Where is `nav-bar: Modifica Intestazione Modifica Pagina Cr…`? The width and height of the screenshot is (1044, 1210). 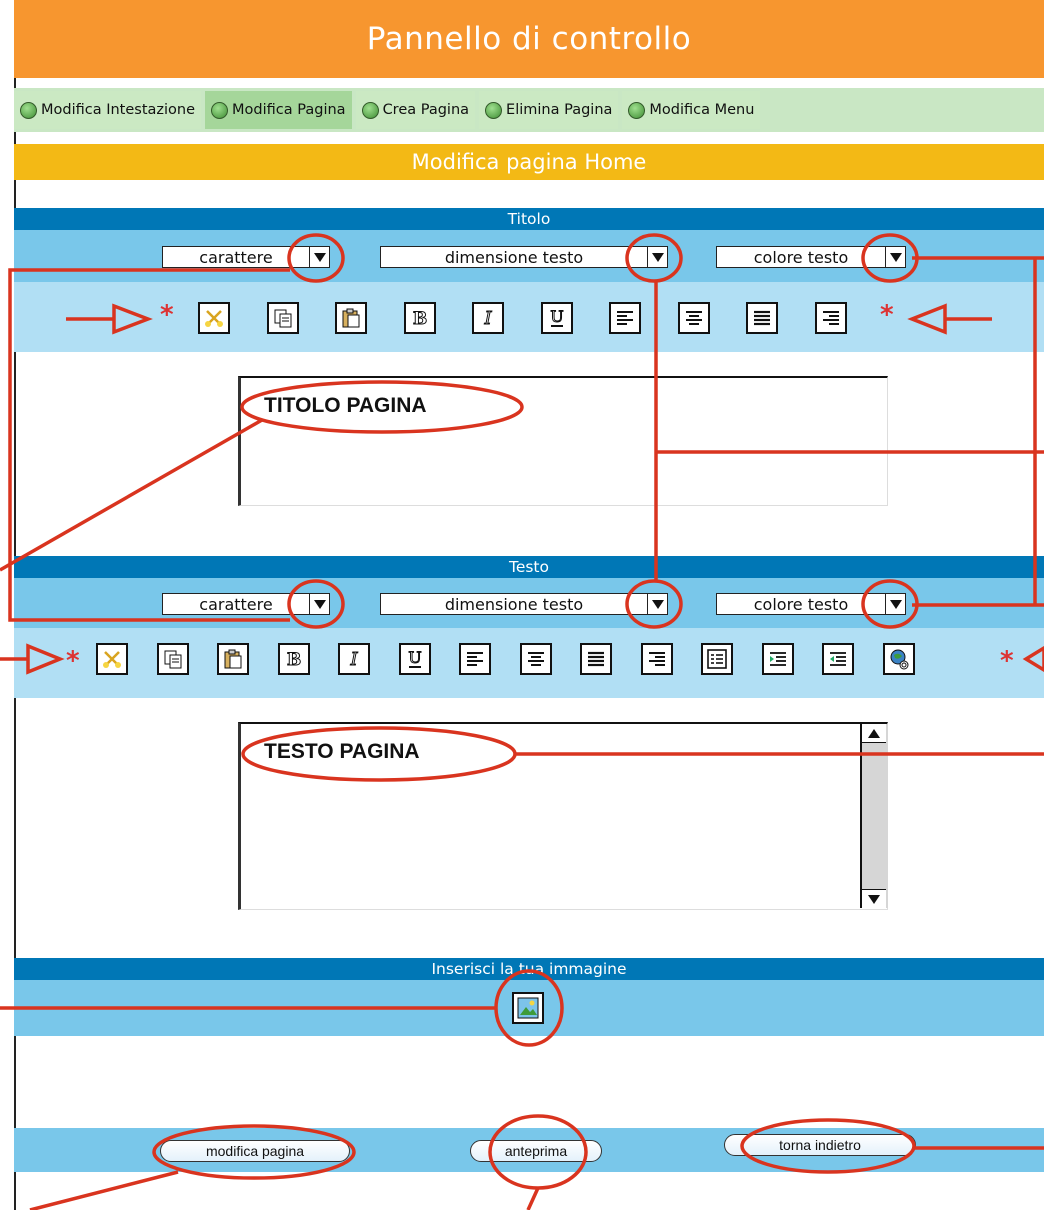
nav-bar: Modifica Intestazione Modifica Pagina Cr… is located at coordinates (529, 110).